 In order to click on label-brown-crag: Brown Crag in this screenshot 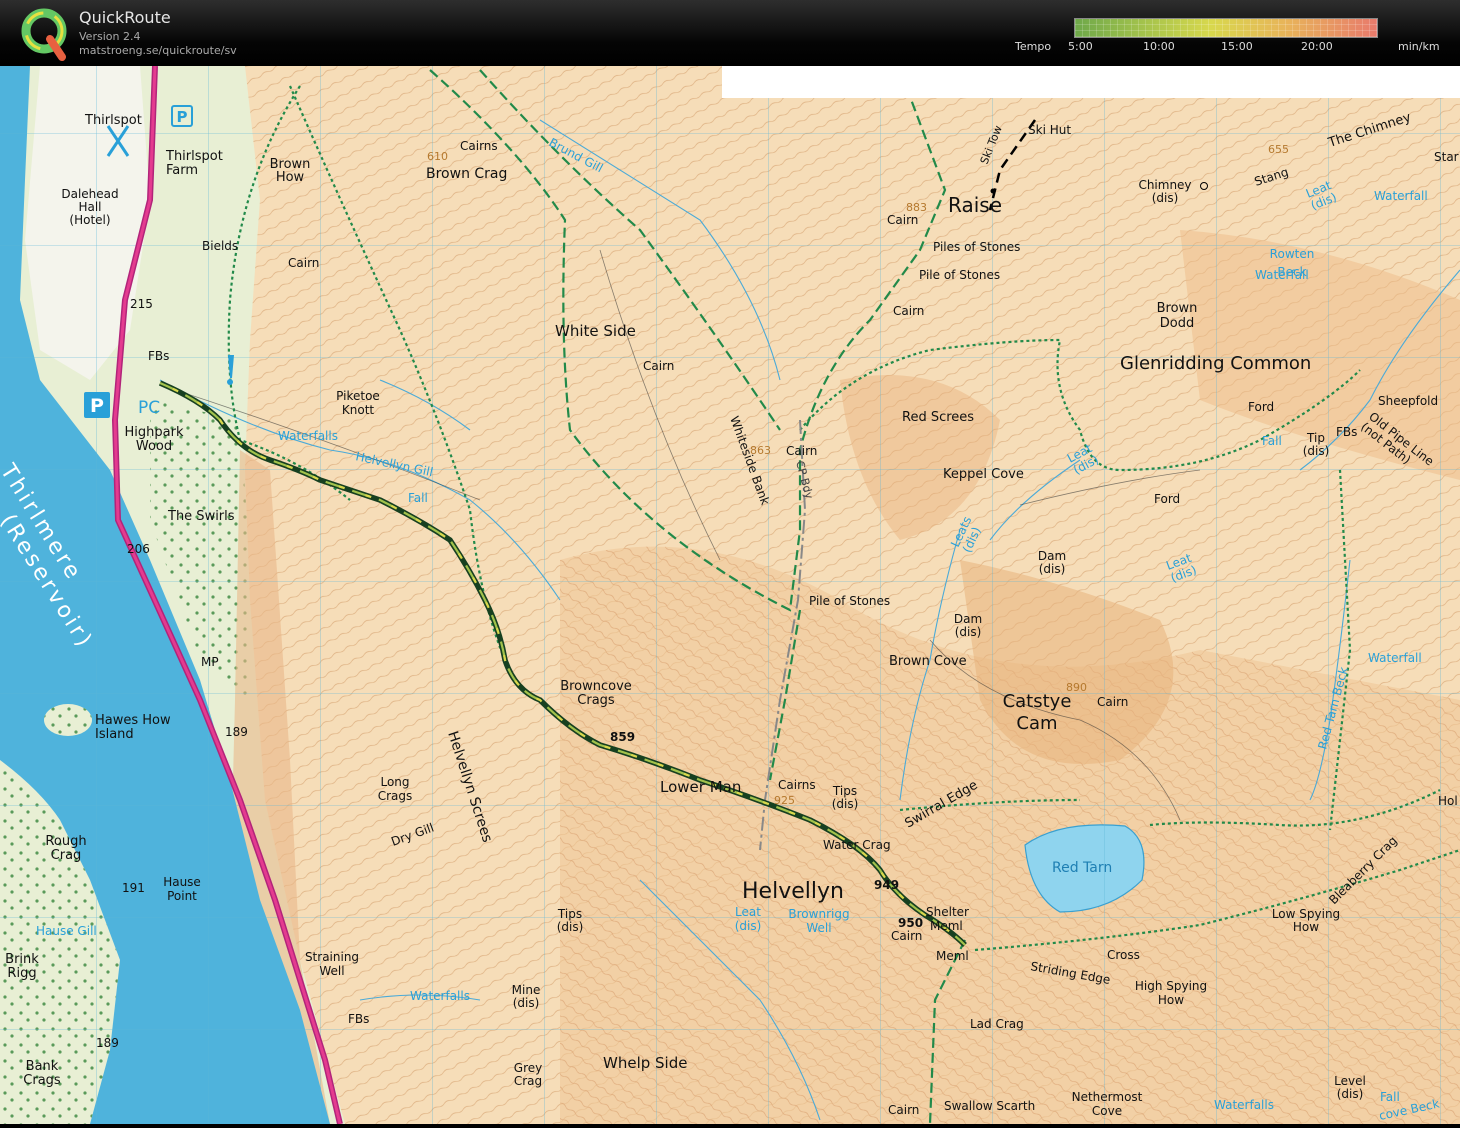, I will do `click(466, 174)`.